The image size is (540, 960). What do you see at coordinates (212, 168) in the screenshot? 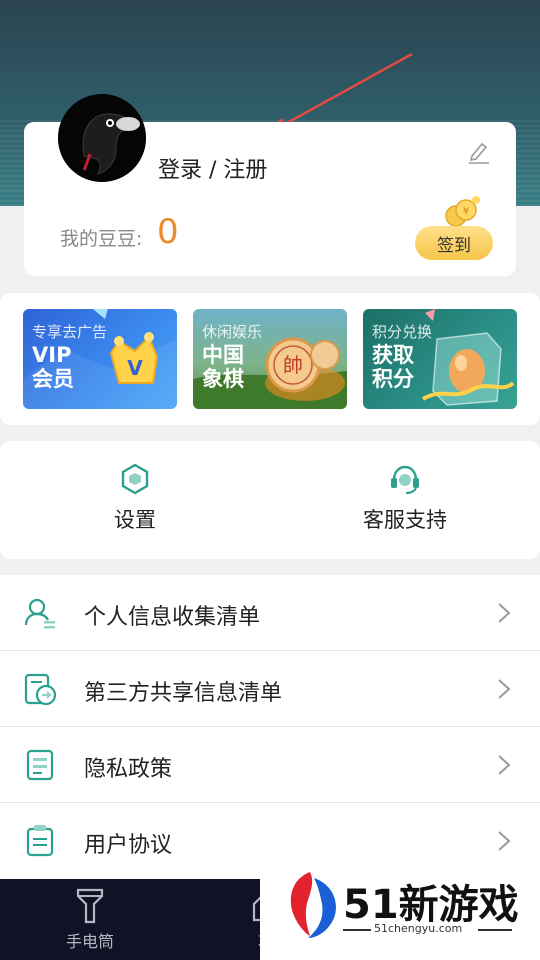
I see `login-register-link: 登录 / 注册` at bounding box center [212, 168].